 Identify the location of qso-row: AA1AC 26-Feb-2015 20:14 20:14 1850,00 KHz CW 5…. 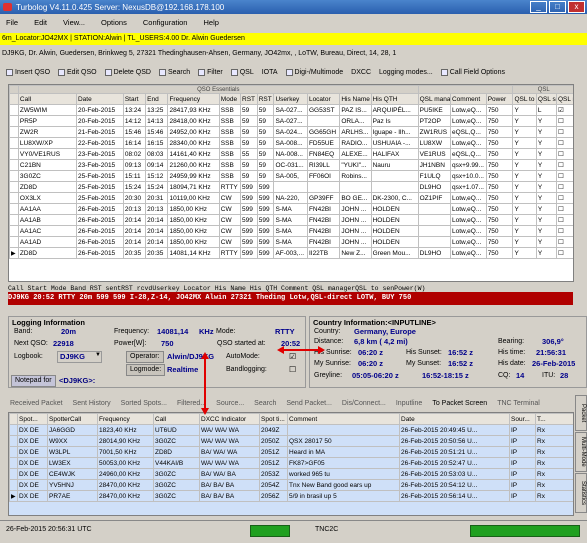
(291, 231).